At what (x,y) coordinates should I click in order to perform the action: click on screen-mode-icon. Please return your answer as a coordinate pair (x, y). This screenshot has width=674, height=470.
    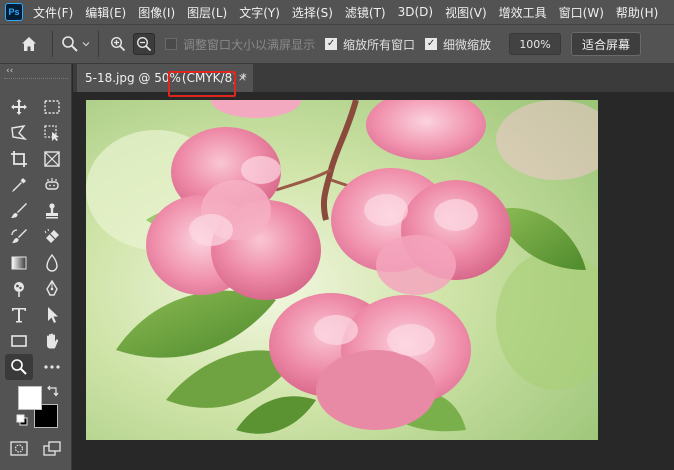
    Looking at the image, I should click on (52, 448).